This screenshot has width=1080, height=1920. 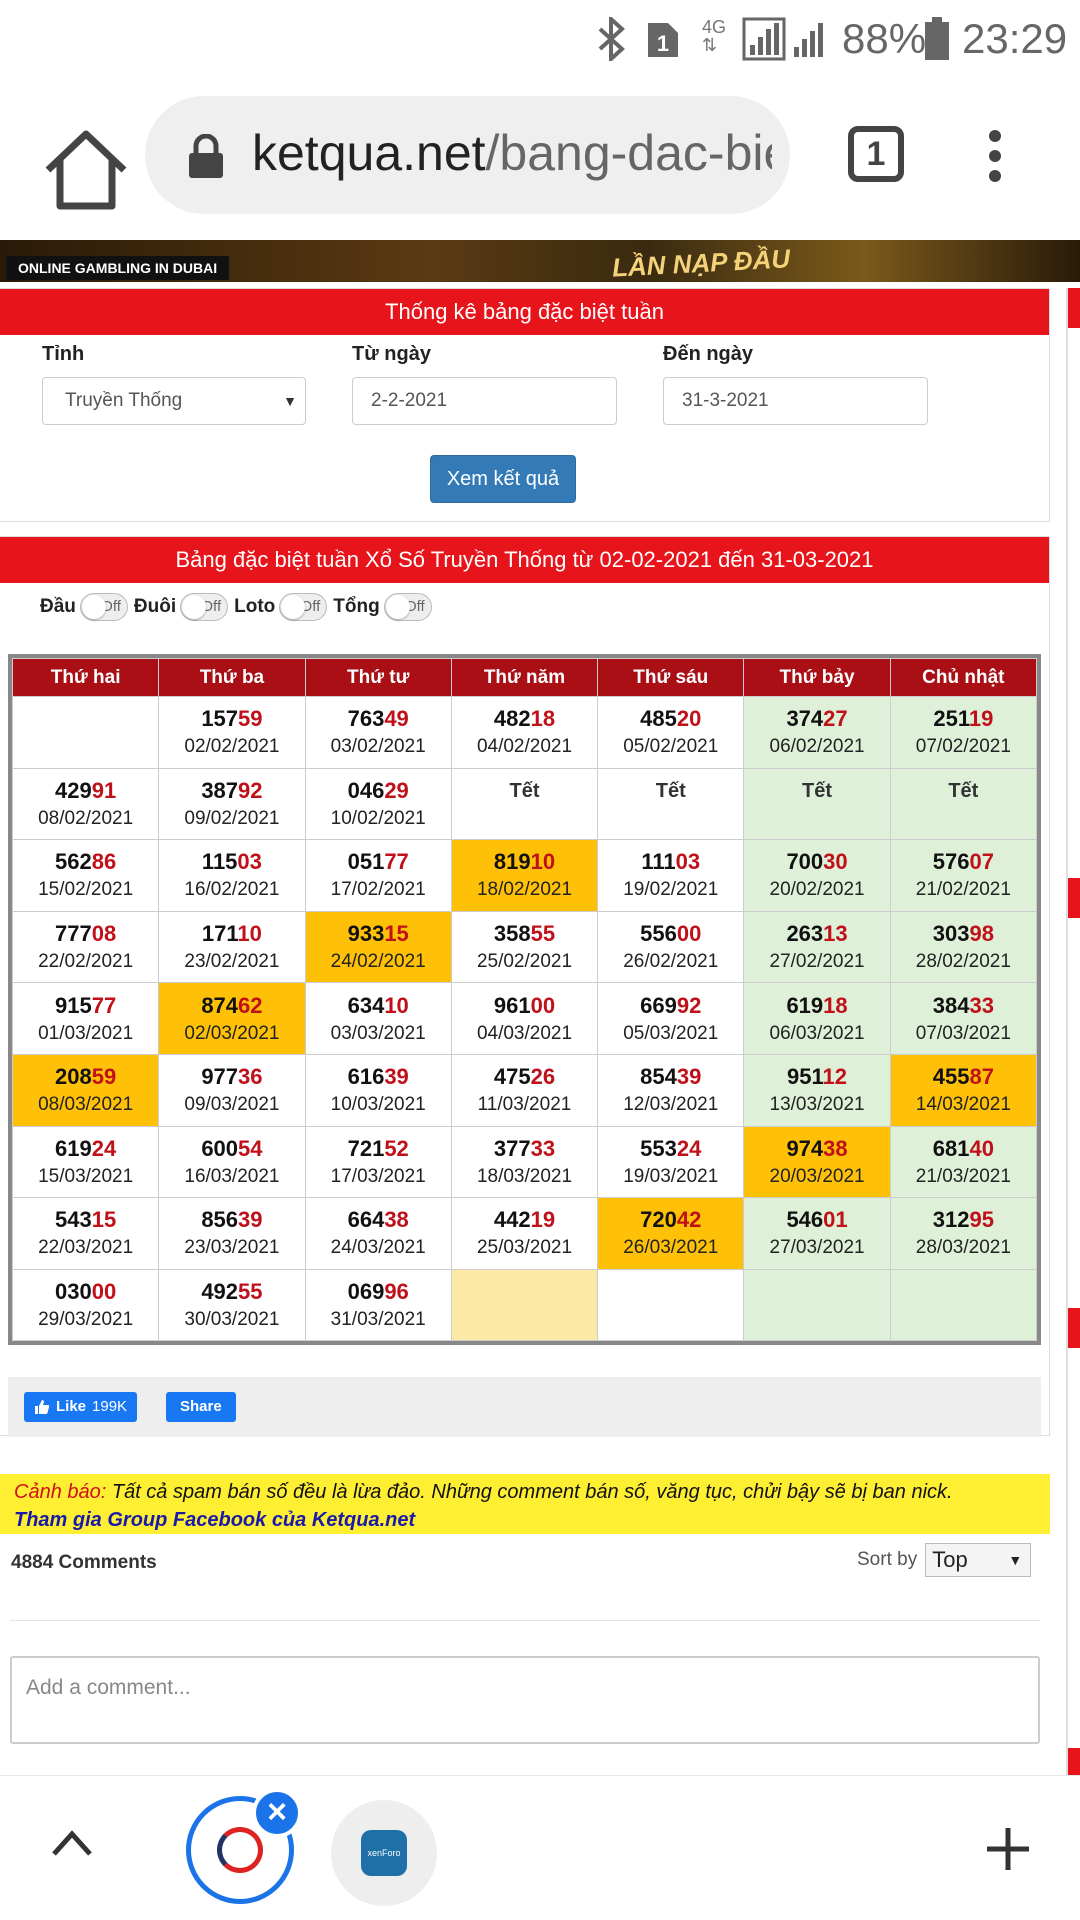 What do you see at coordinates (72, 1843) in the screenshot?
I see `chevron-up-icon` at bounding box center [72, 1843].